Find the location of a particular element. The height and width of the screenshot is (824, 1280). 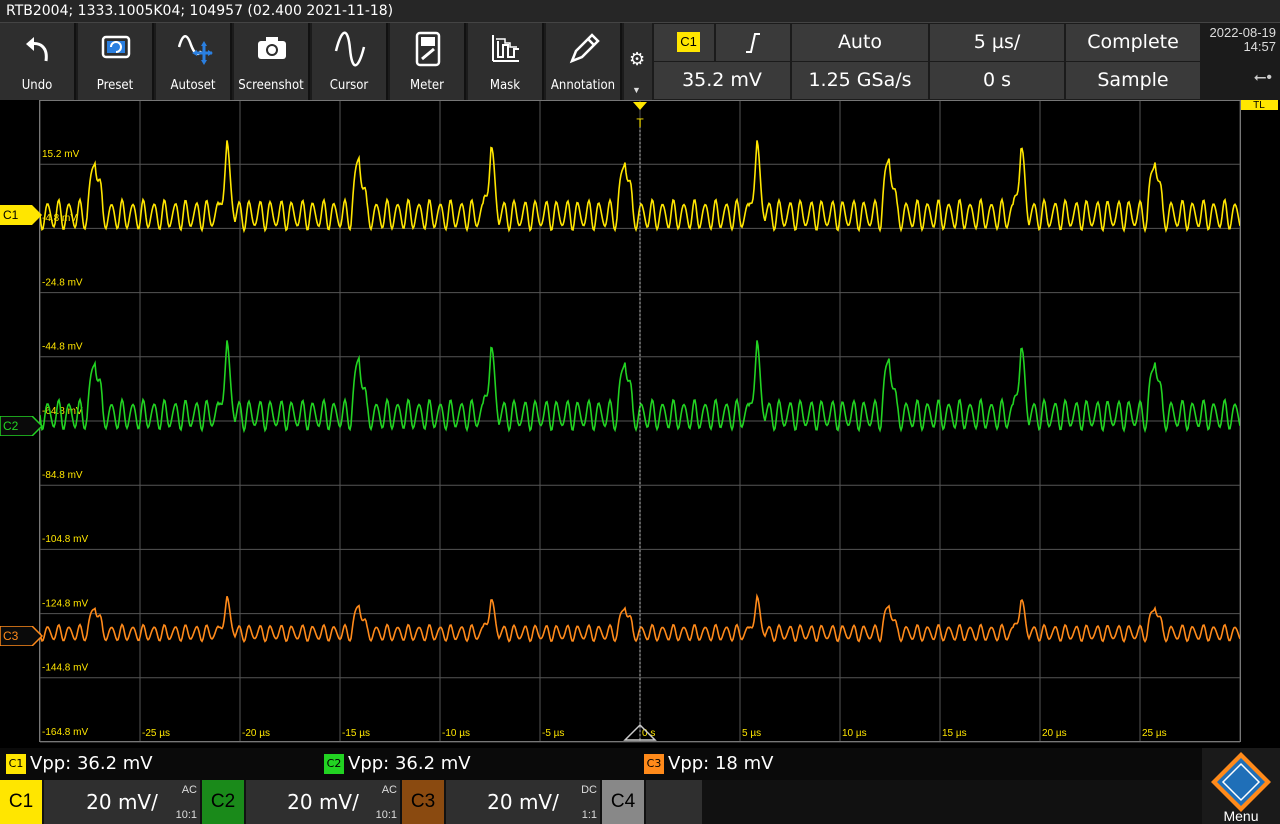

time-text: 14:57 is located at coordinates (1259, 46).